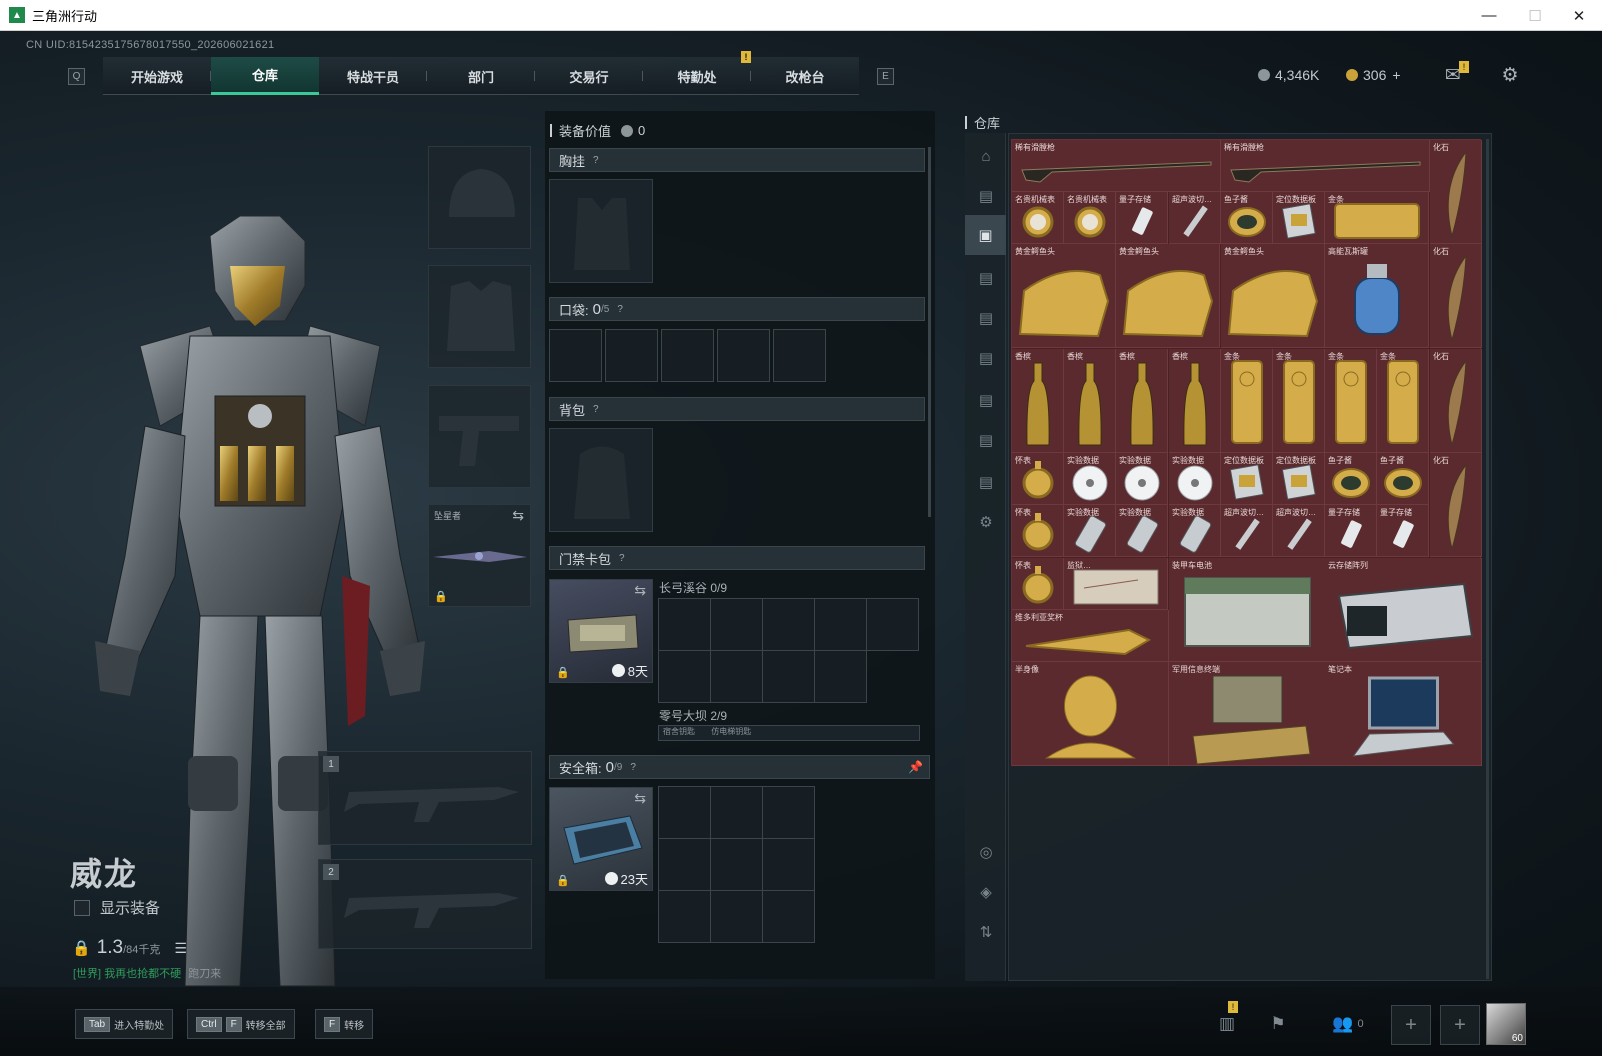  What do you see at coordinates (1396, 75) in the screenshot?
I see `add-premium-button: +` at bounding box center [1396, 75].